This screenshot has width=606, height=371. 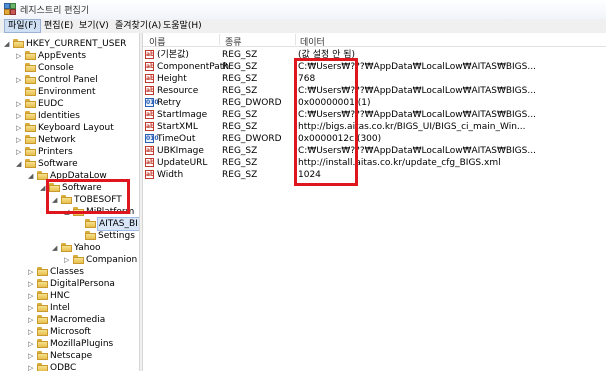 I want to click on menu-file: 파일(F), so click(x=22, y=26).